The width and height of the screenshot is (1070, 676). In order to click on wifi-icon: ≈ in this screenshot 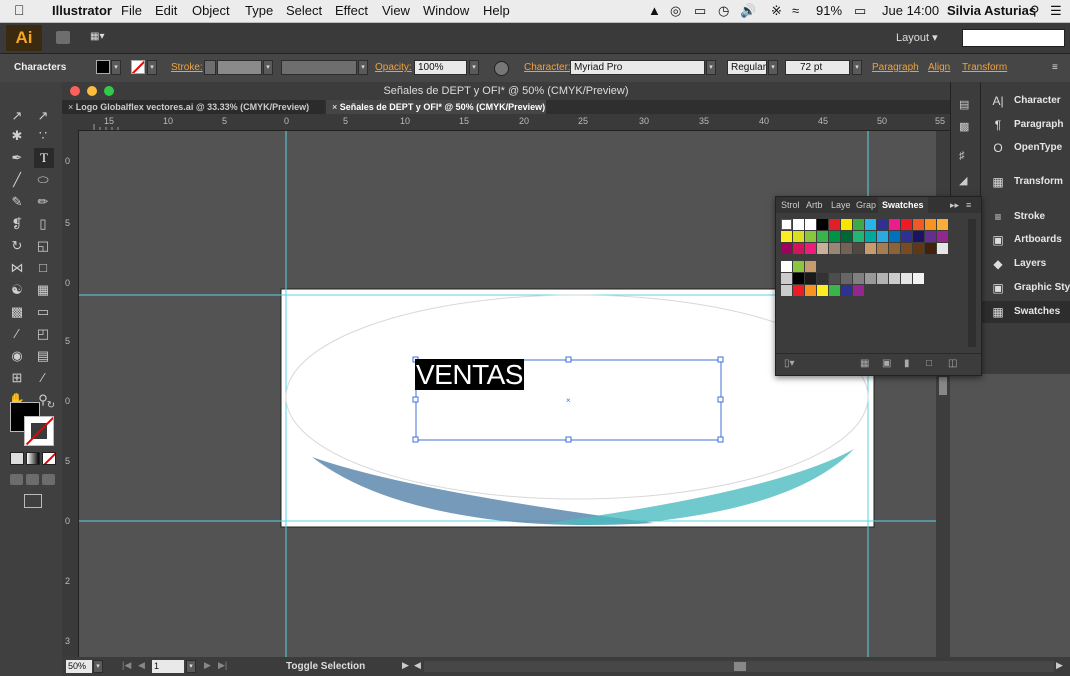, I will do `click(795, 10)`.